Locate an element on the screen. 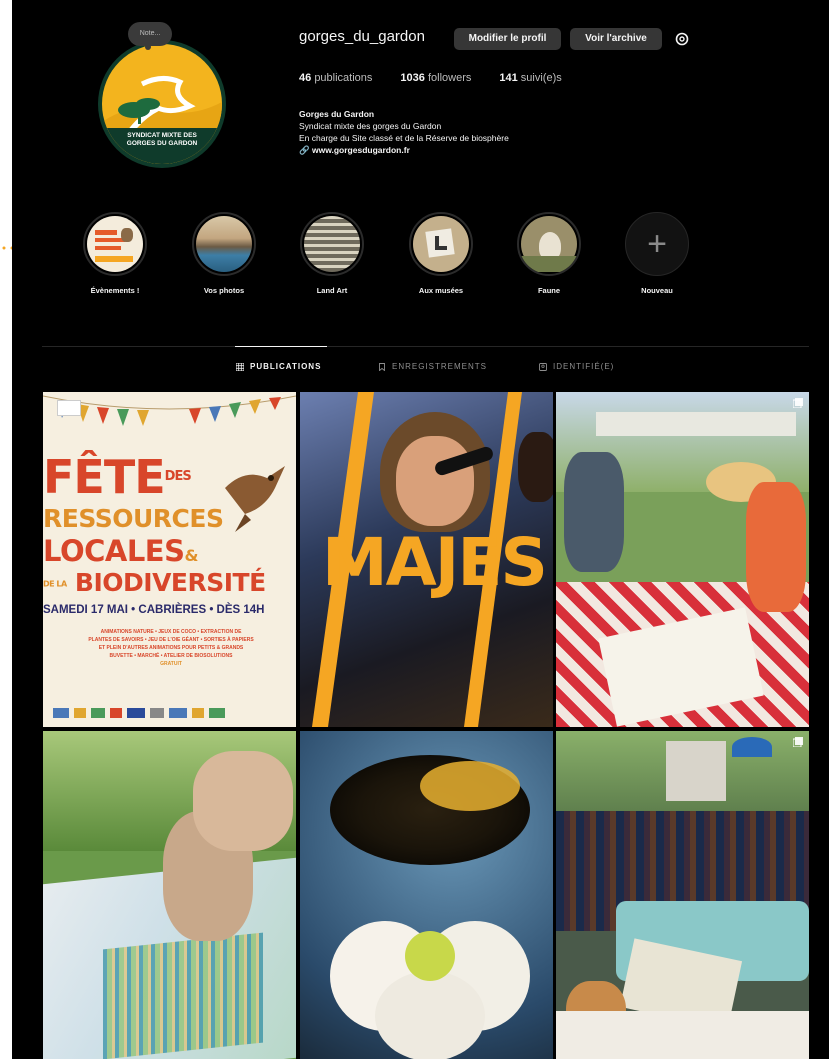 Image resolution: width=829 pixels, height=1059 pixels. tent-roof is located at coordinates (696, 424).